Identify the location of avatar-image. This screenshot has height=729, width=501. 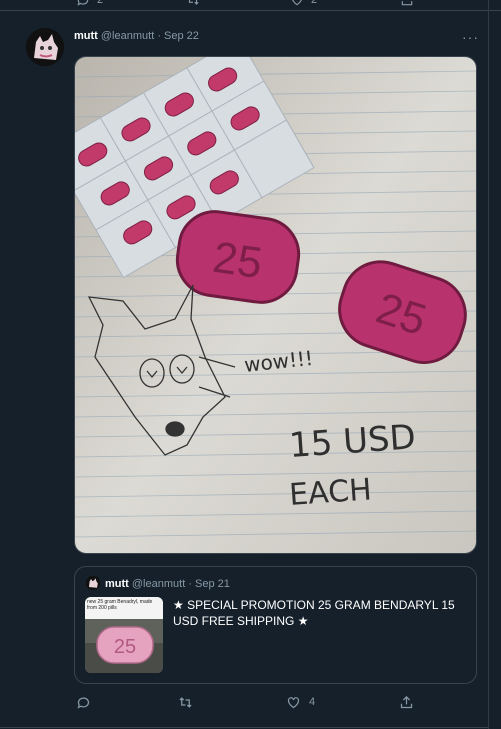
(45, 47).